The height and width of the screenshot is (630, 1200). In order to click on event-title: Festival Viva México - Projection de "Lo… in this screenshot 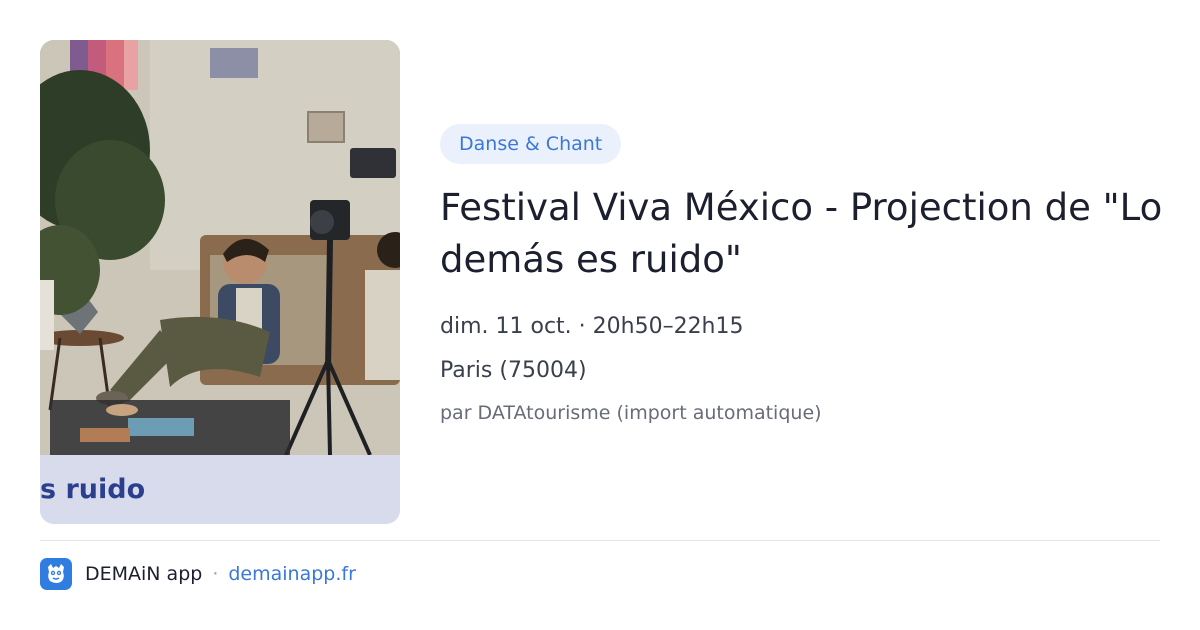, I will do `click(805, 234)`.